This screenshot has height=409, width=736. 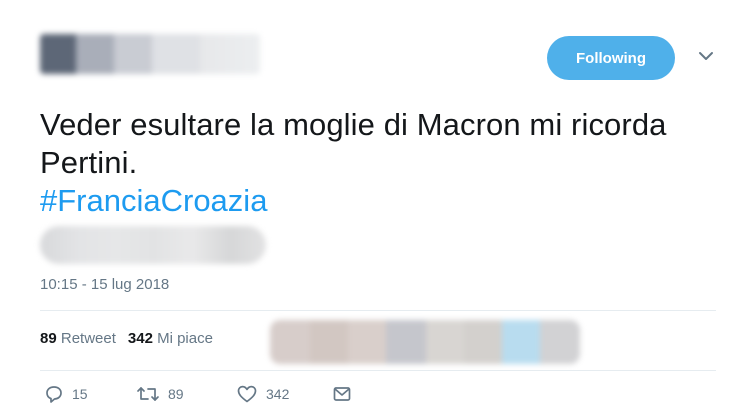 What do you see at coordinates (153, 245) in the screenshot?
I see `blurred-content` at bounding box center [153, 245].